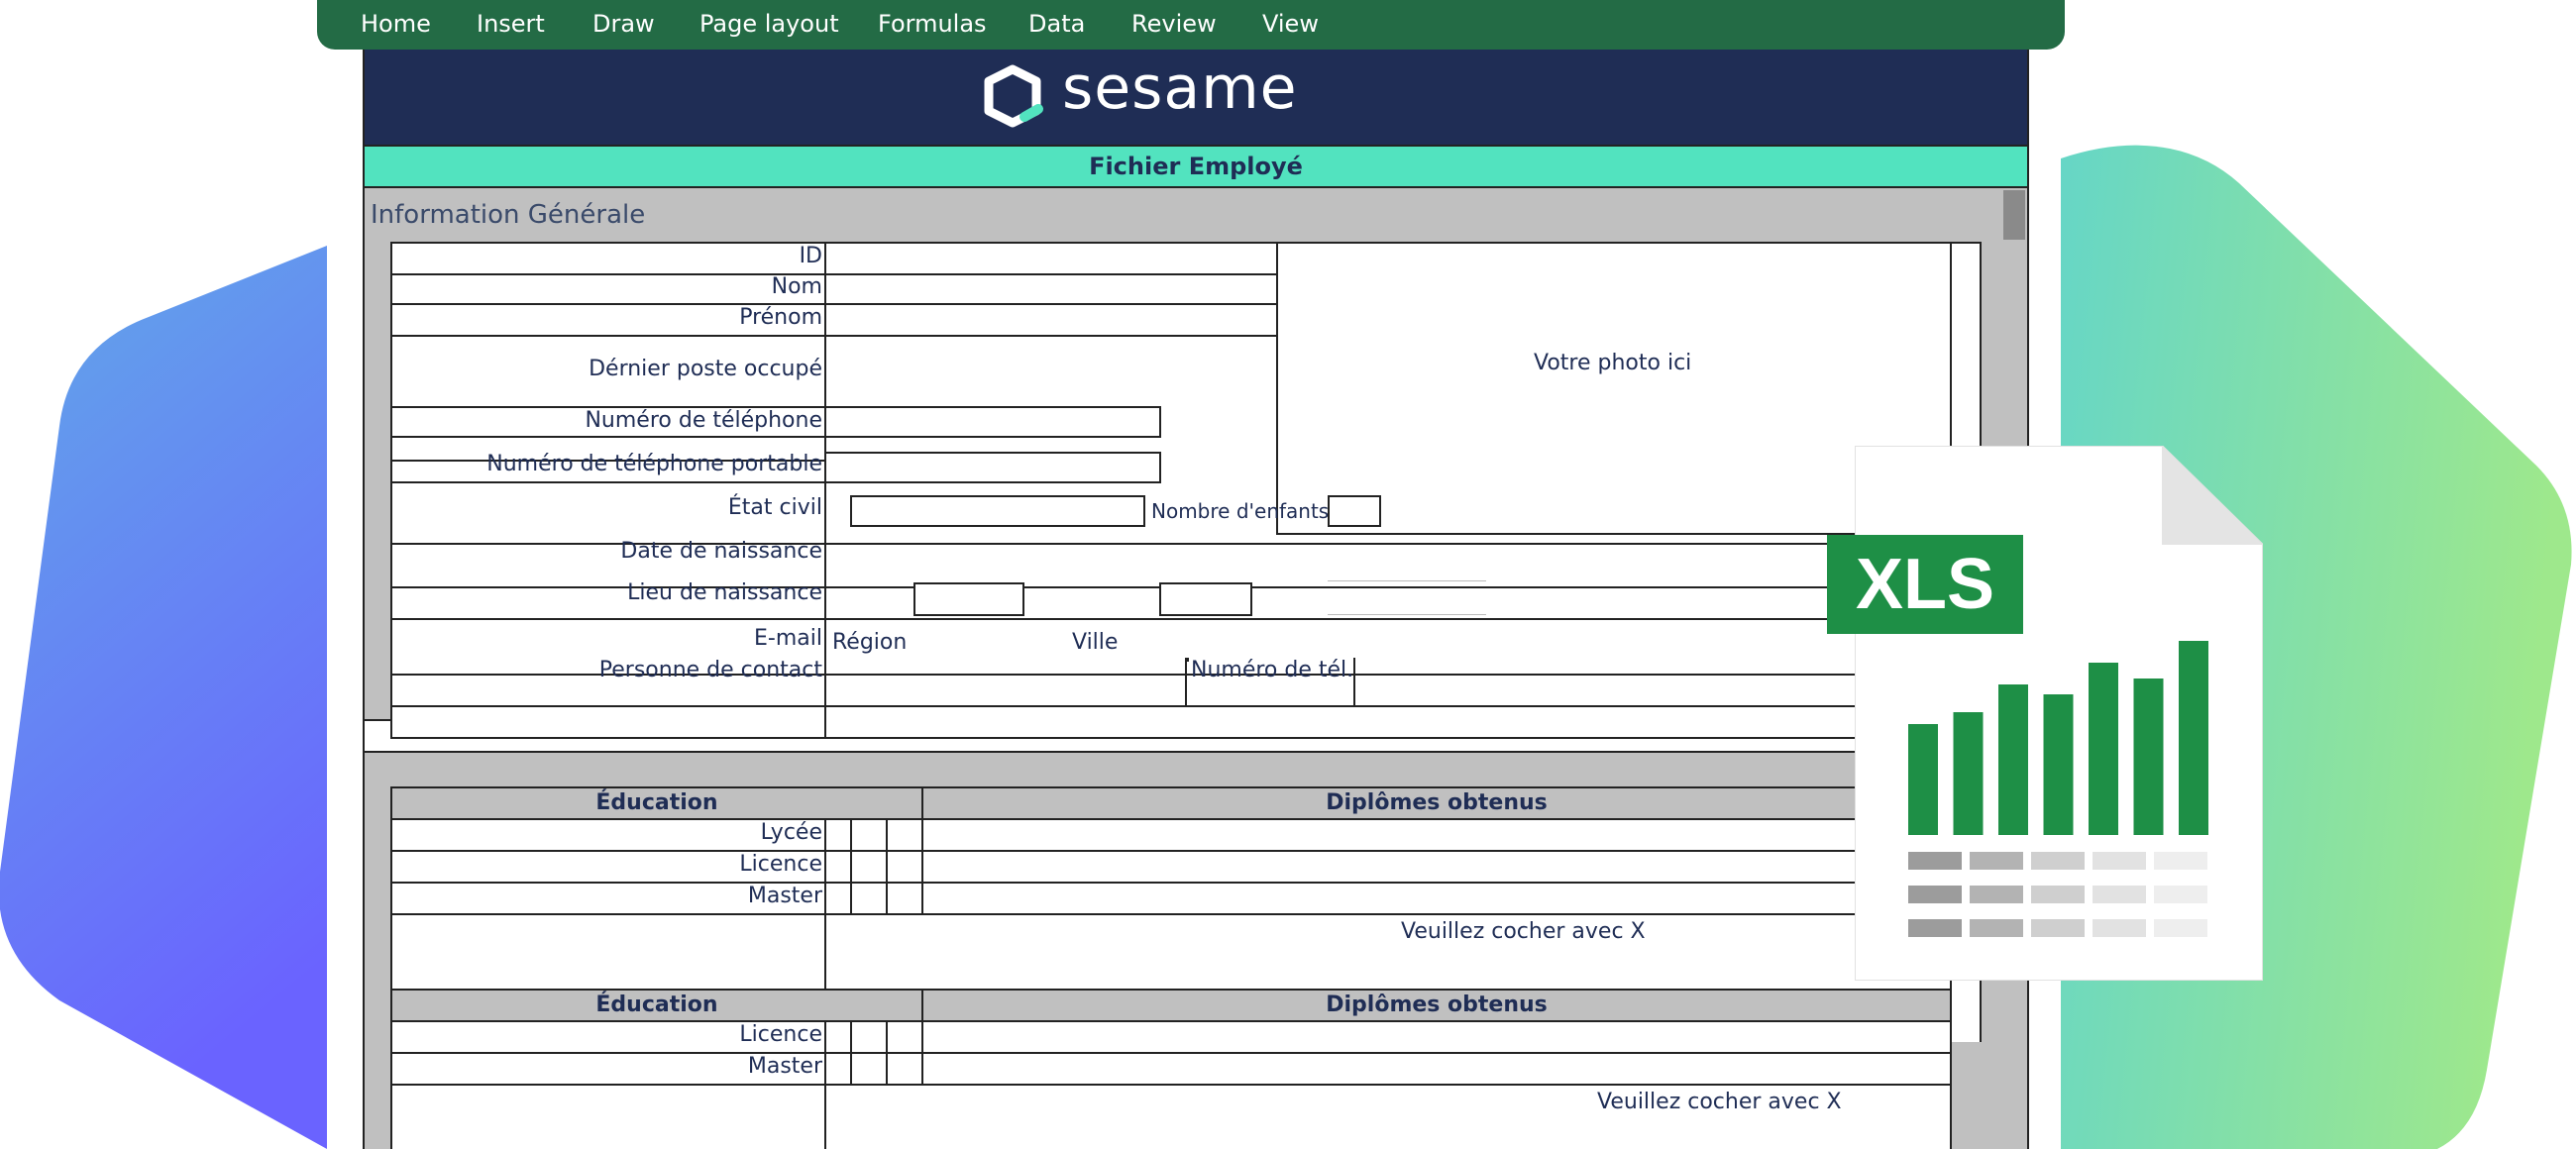 This screenshot has height=1149, width=2576. I want to click on menu-data: Data, so click(1056, 24).